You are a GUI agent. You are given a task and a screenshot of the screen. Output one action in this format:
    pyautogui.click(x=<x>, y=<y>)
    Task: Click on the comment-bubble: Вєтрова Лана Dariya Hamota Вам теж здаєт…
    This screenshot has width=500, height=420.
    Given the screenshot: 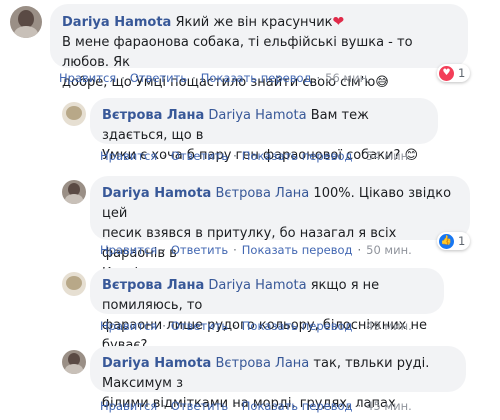 What is the action you would take?
    pyautogui.click(x=264, y=130)
    